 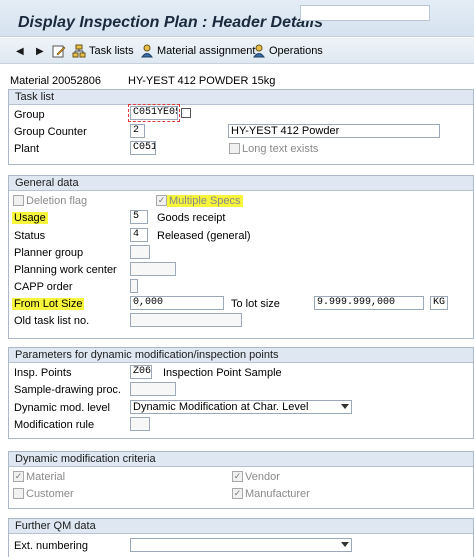 I want to click on material-assignment-button: Material assignment, so click(x=197, y=51).